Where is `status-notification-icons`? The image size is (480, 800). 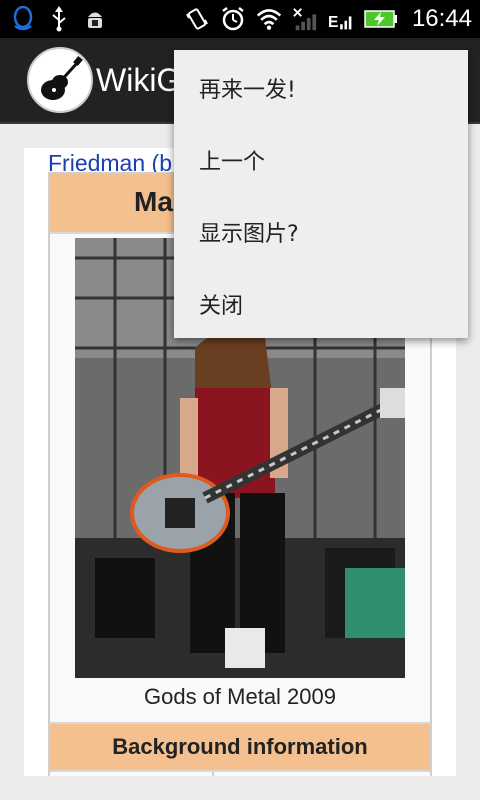
status-notification-icons is located at coordinates (59, 19).